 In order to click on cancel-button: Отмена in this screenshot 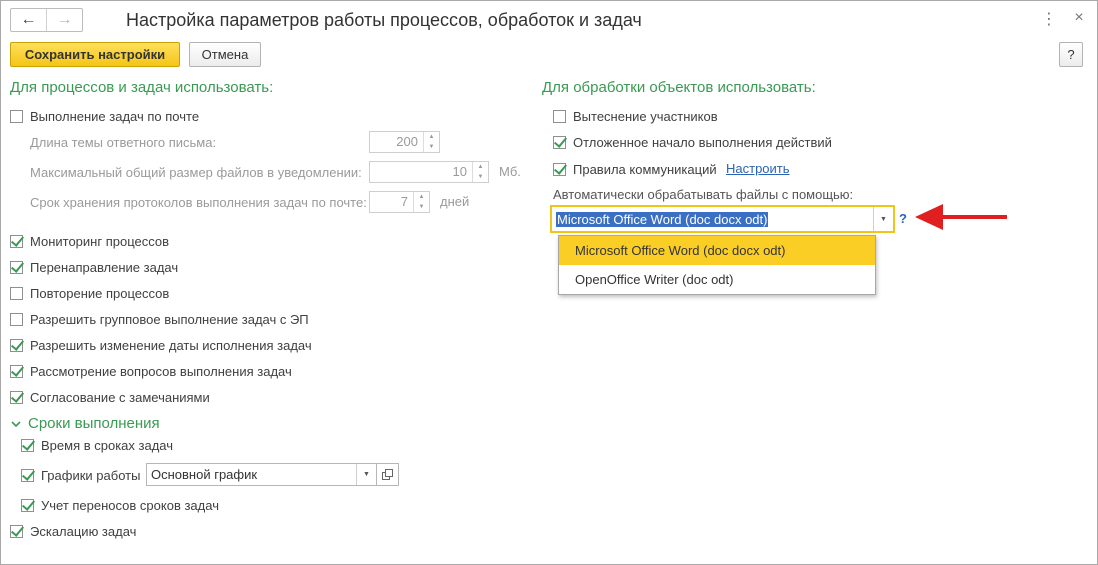, I will do `click(225, 54)`.